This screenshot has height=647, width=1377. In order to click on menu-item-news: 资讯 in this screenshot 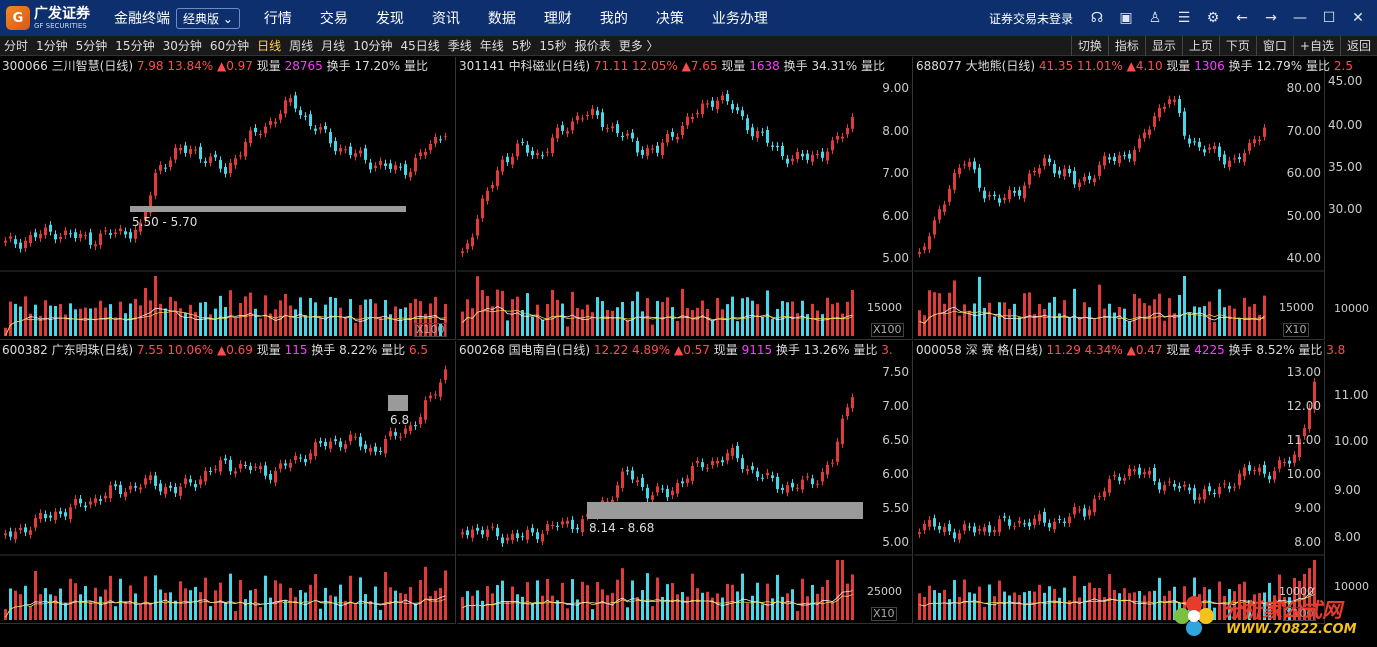, I will do `click(446, 18)`.